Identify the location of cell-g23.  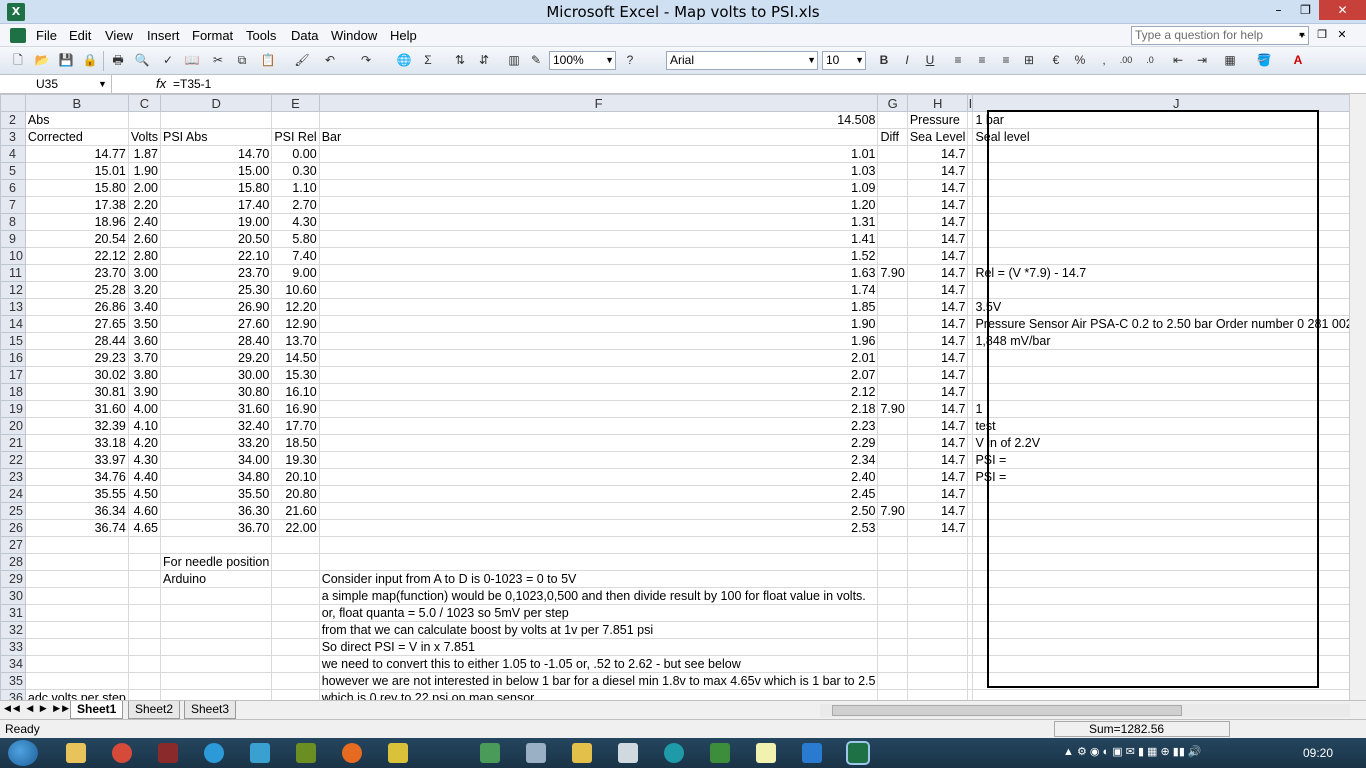
(892, 477).